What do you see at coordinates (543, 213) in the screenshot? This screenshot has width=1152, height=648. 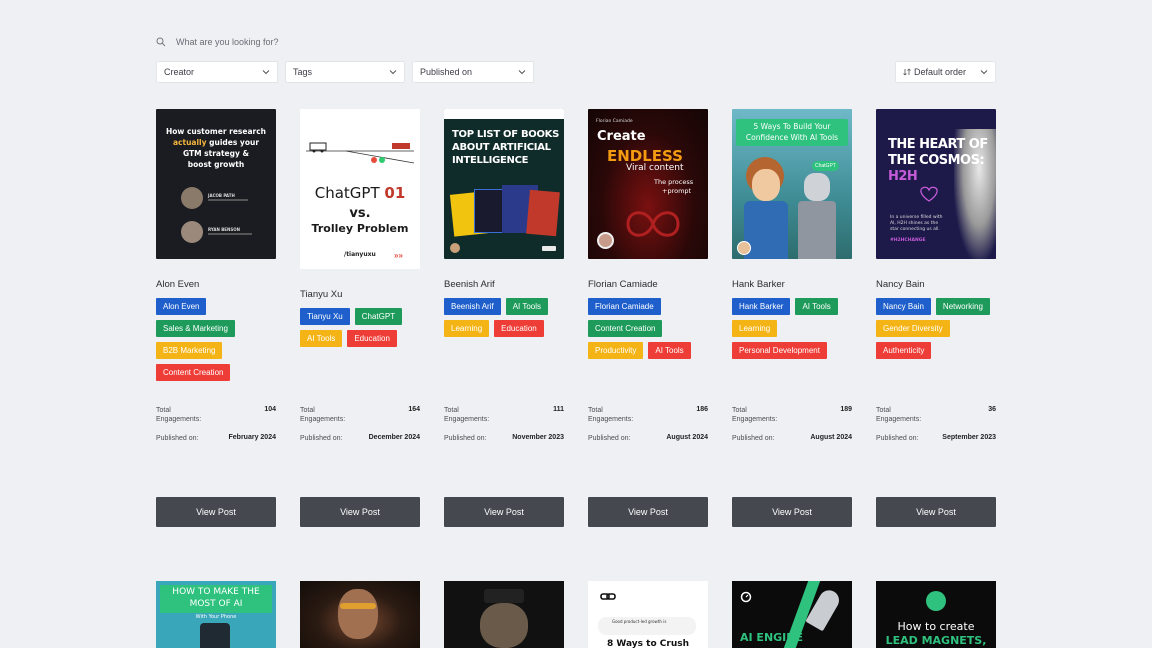 I see `book-cover` at bounding box center [543, 213].